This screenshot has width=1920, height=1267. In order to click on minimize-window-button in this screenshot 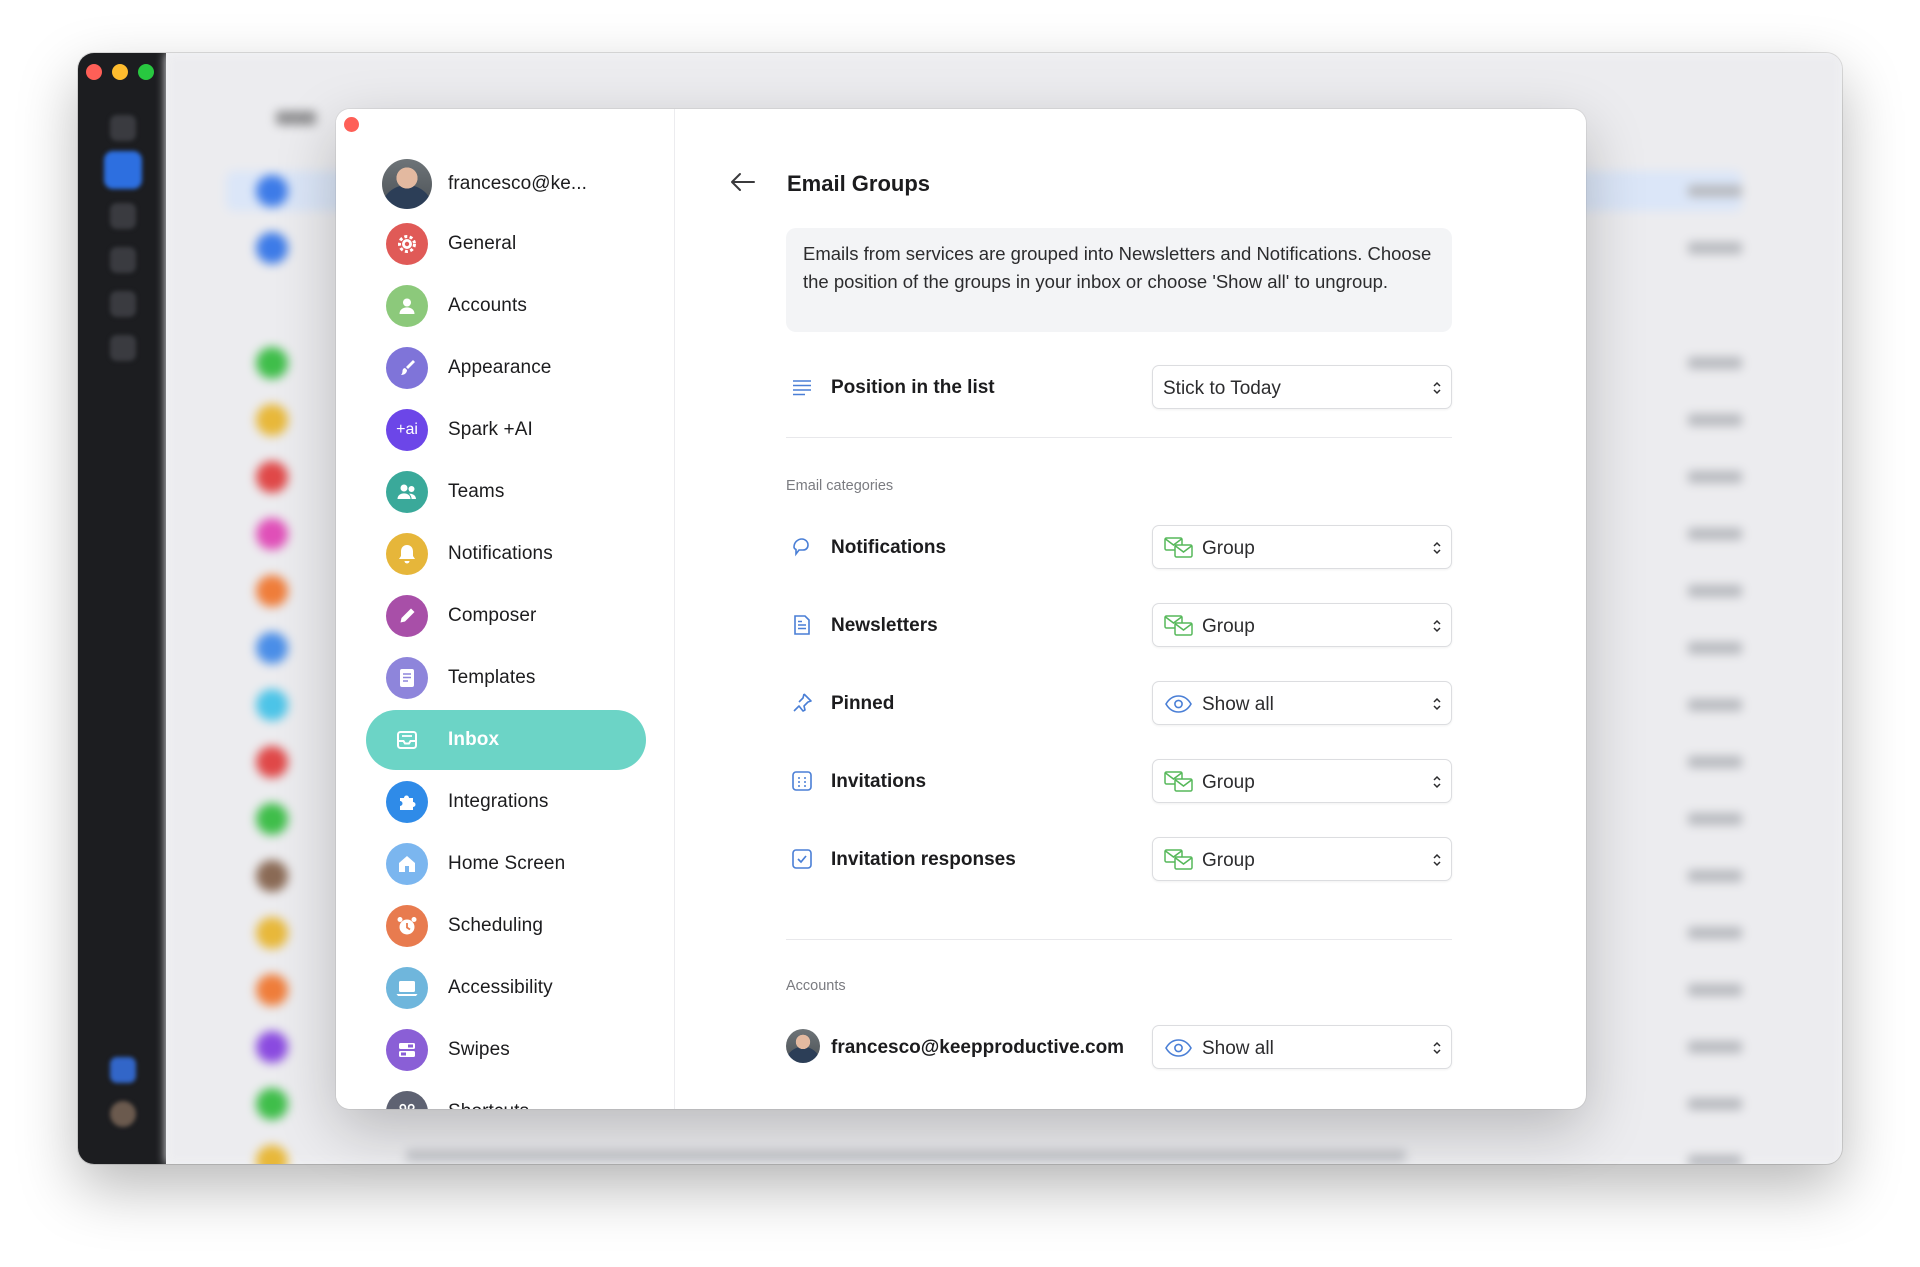, I will do `click(120, 72)`.